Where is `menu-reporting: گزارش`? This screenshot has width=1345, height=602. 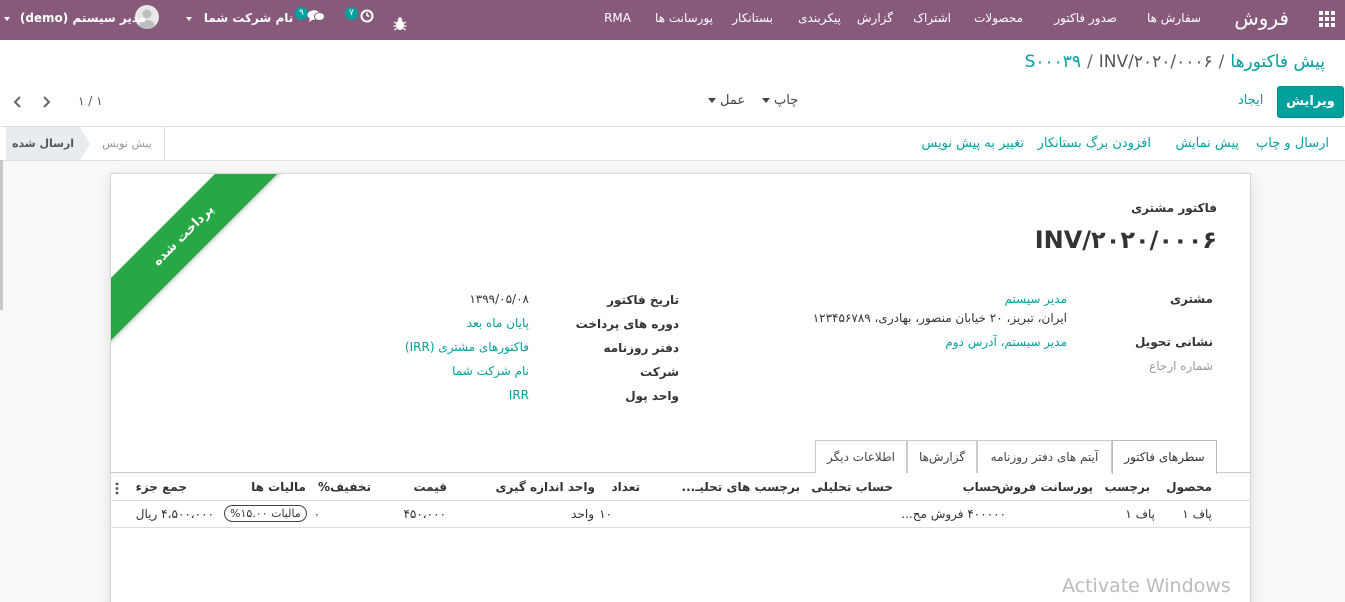
menu-reporting: گزارش is located at coordinates (875, 20).